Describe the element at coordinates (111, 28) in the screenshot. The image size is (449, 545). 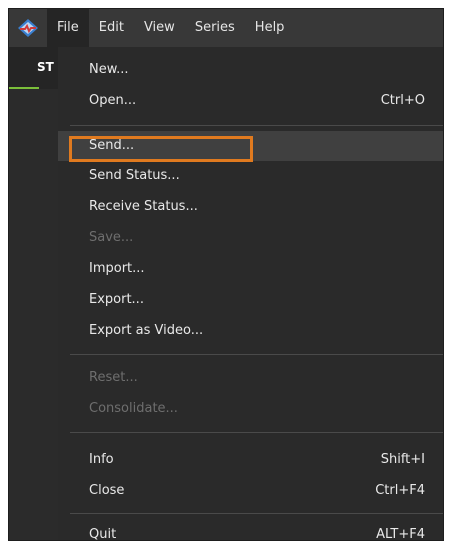
I see `menu-edit: Edit` at that location.